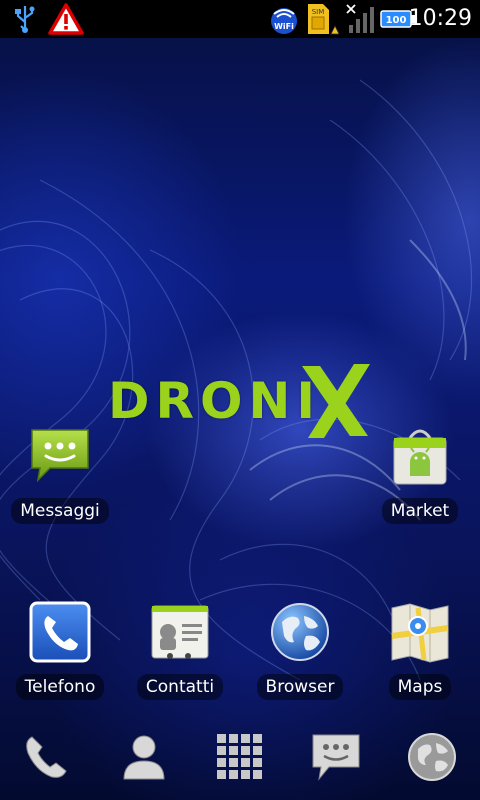 The image size is (480, 800). Describe the element at coordinates (60, 632) in the screenshot. I see `phone-icon` at that location.